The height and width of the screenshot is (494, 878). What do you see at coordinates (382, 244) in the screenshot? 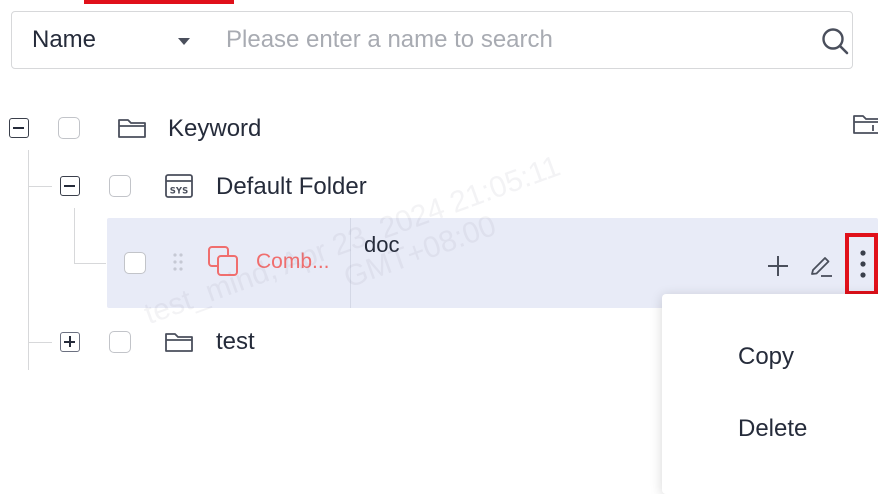
I see `node-description: doc` at bounding box center [382, 244].